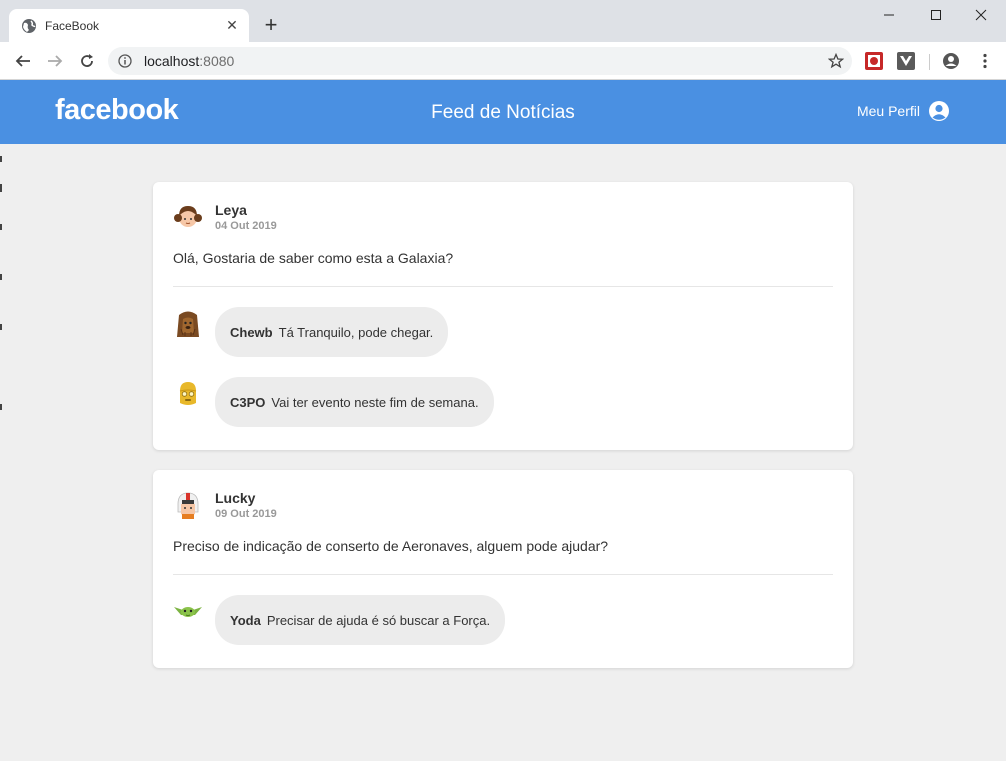 The height and width of the screenshot is (761, 1006). Describe the element at coordinates (246, 210) in the screenshot. I see `post-author: Leya` at that location.